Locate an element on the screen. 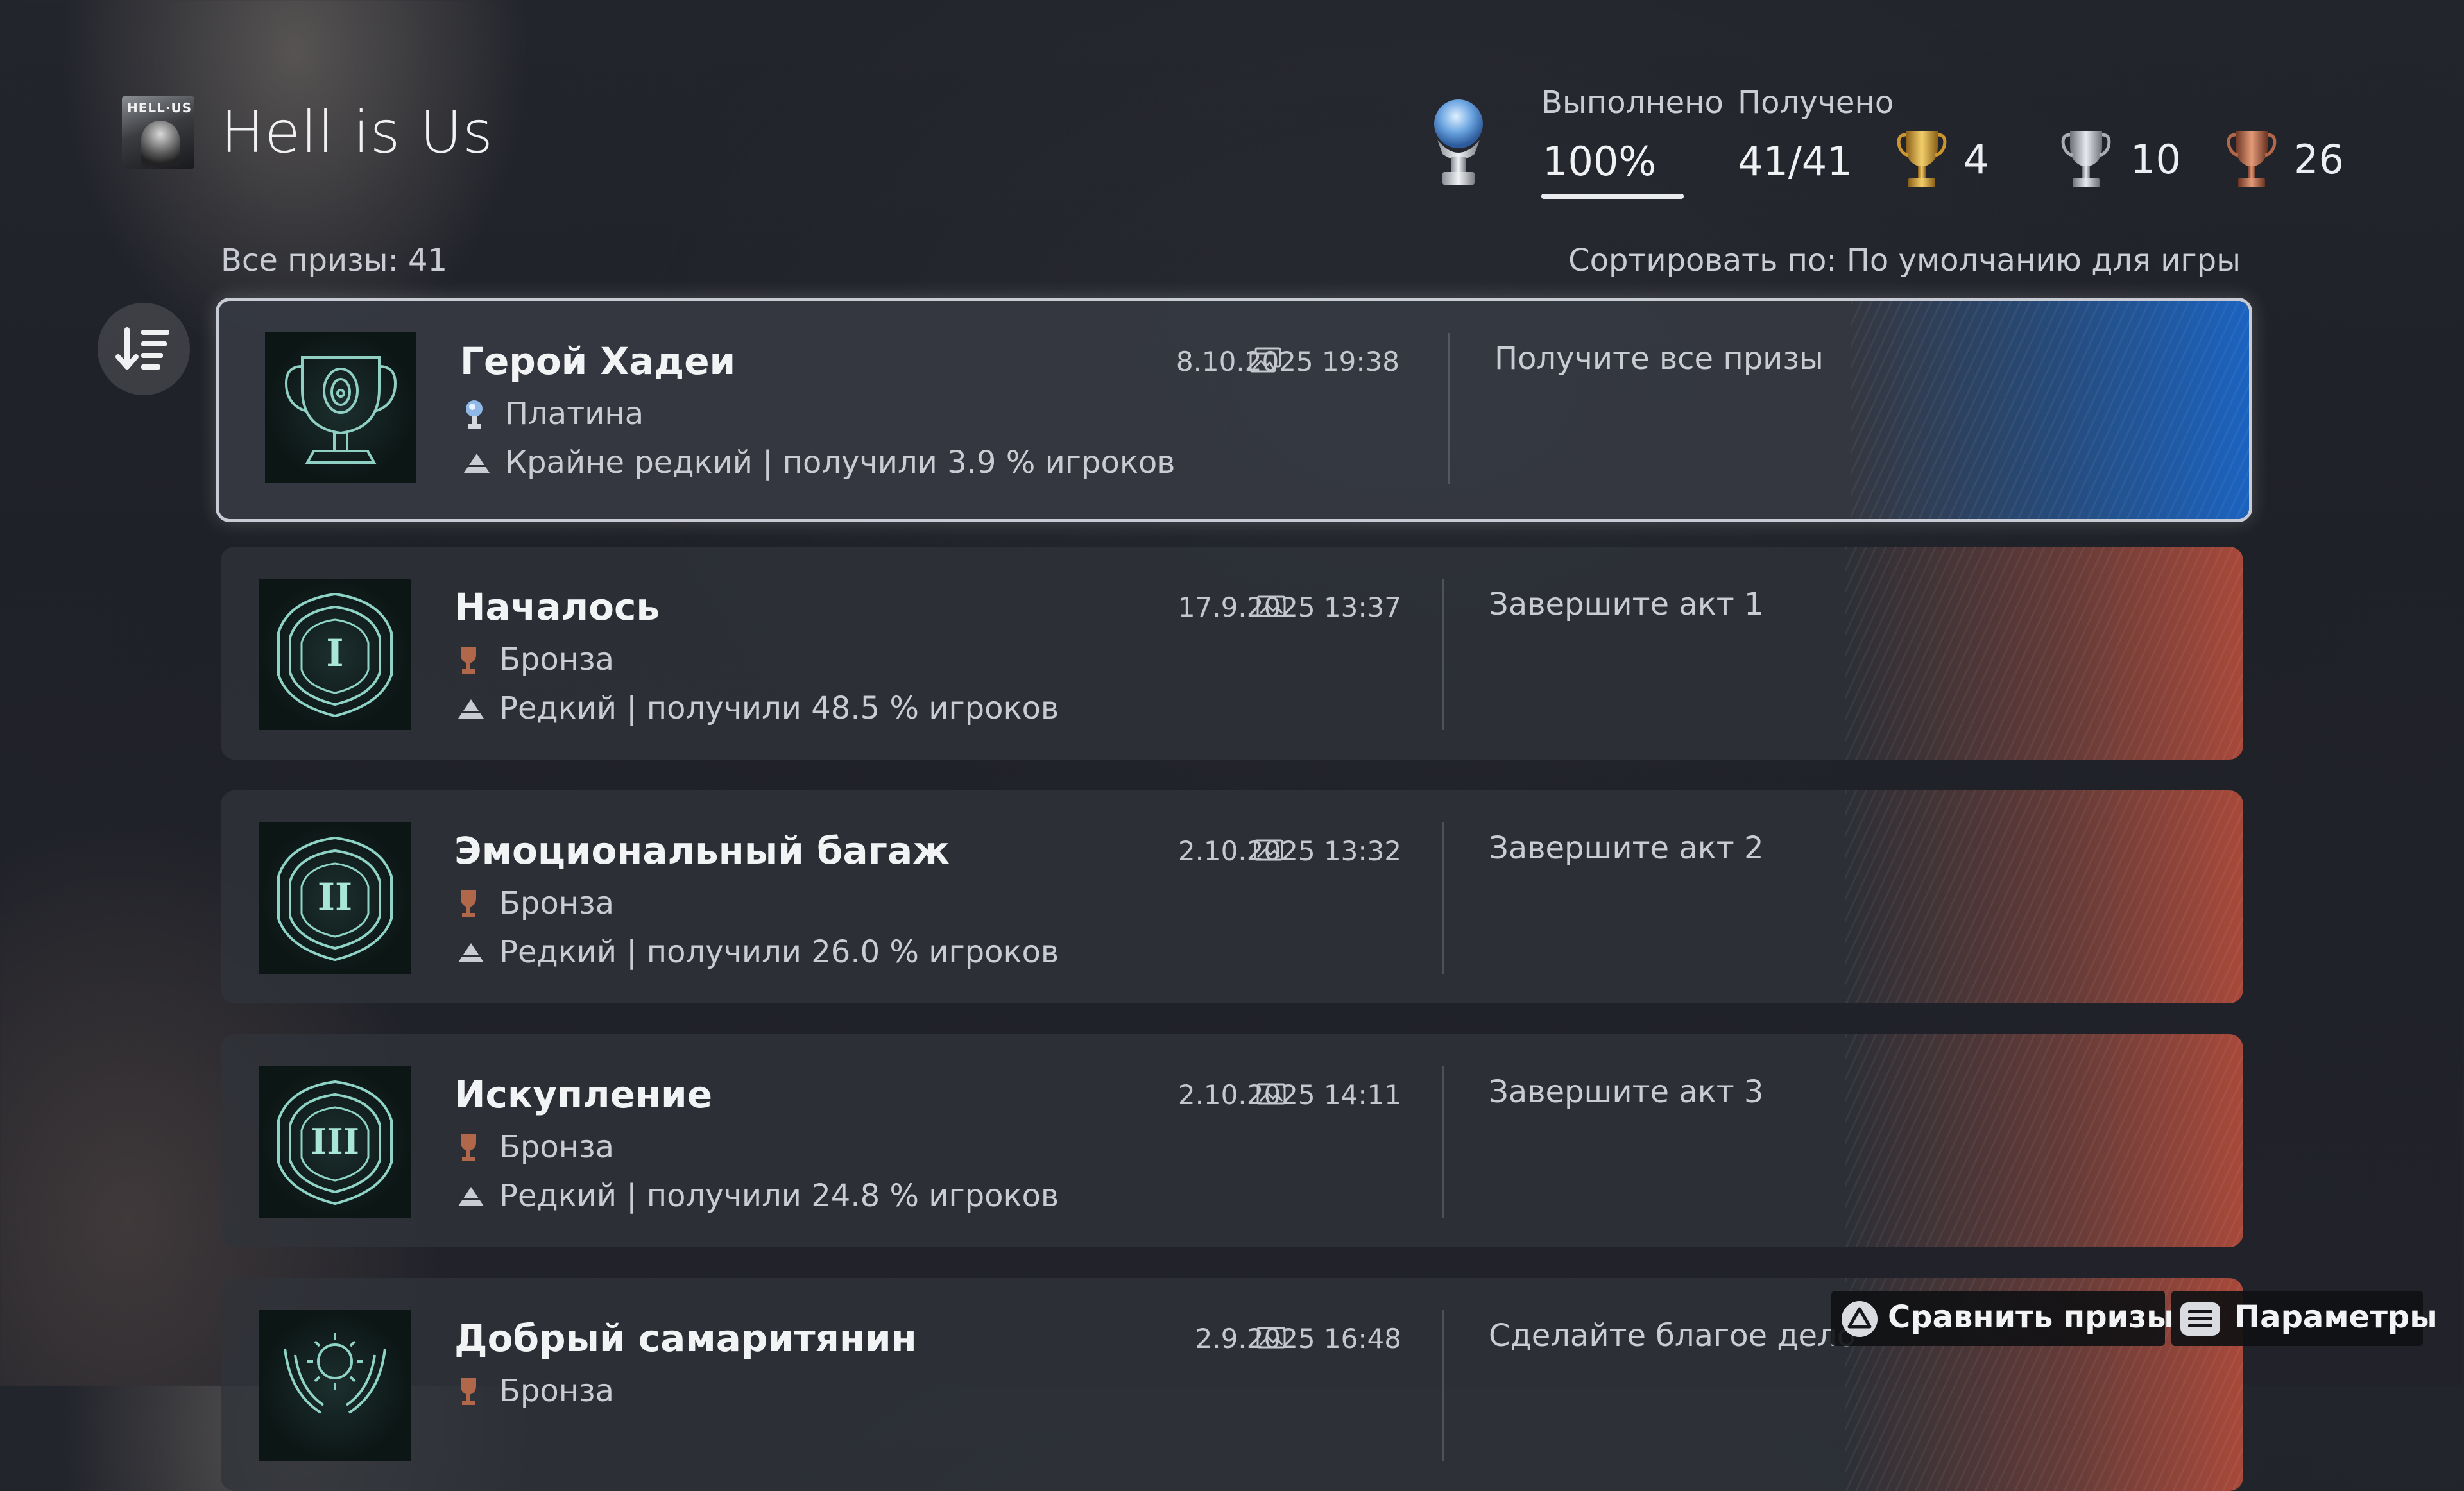 Image resolution: width=2464 pixels, height=1491 pixels. trophy-name: Герой Хадеи is located at coordinates (598, 361).